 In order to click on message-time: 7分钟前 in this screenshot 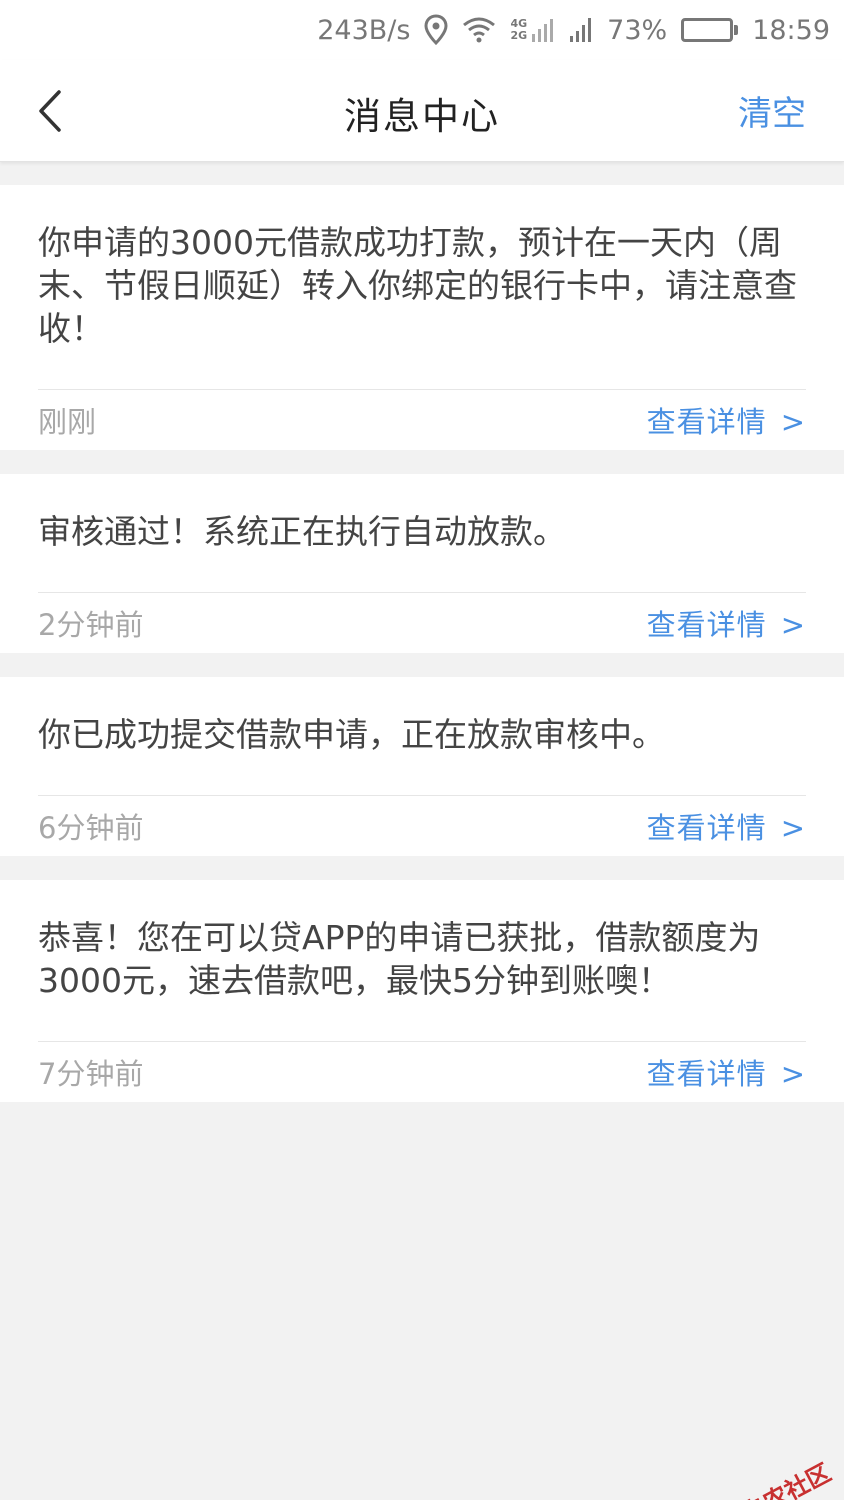, I will do `click(91, 1074)`.